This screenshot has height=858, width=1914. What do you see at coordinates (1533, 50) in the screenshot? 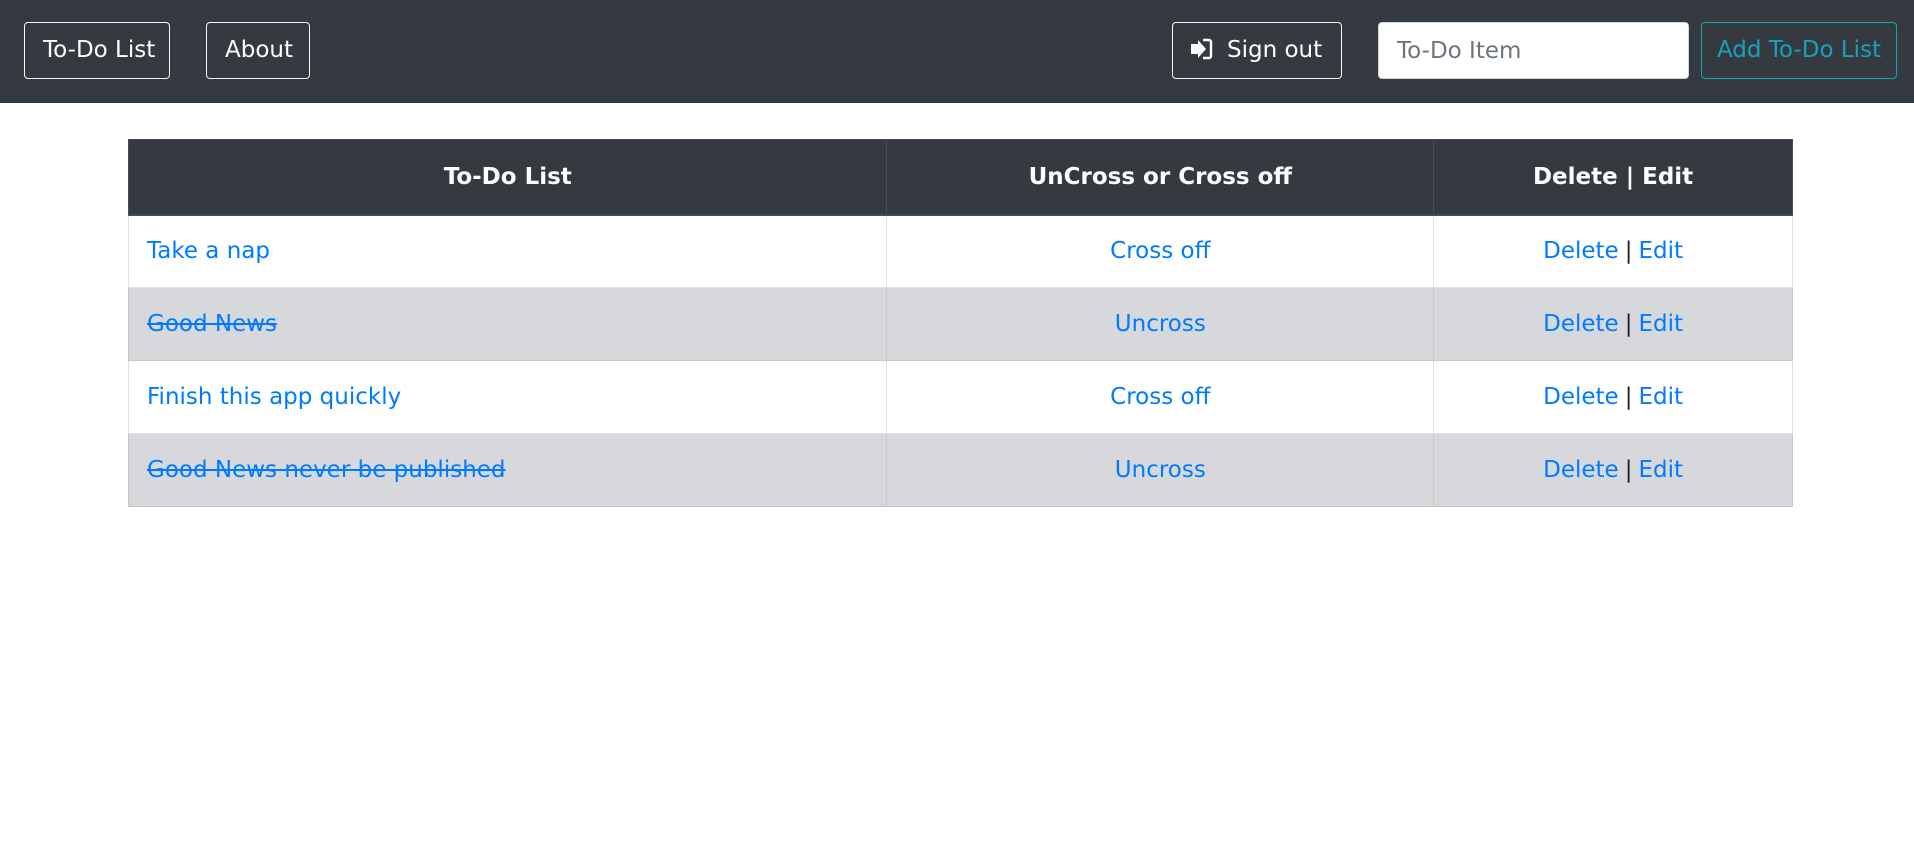
I see `todo-item-input` at bounding box center [1533, 50].